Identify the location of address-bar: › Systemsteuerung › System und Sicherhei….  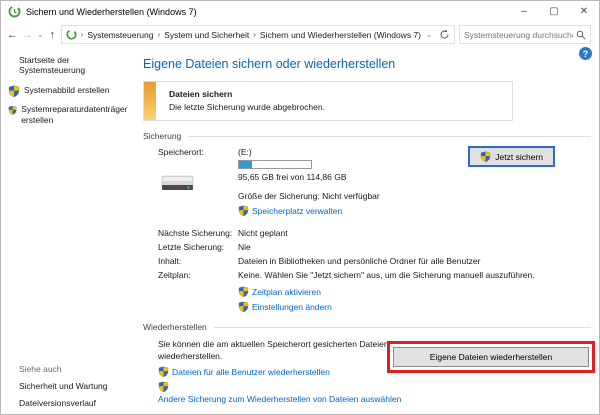
(257, 34).